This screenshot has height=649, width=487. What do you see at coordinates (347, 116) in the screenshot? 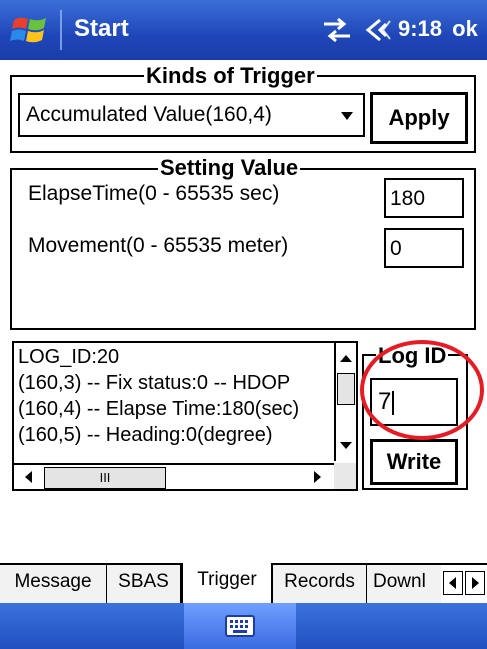
I see `dropdown-arrow-icon` at bounding box center [347, 116].